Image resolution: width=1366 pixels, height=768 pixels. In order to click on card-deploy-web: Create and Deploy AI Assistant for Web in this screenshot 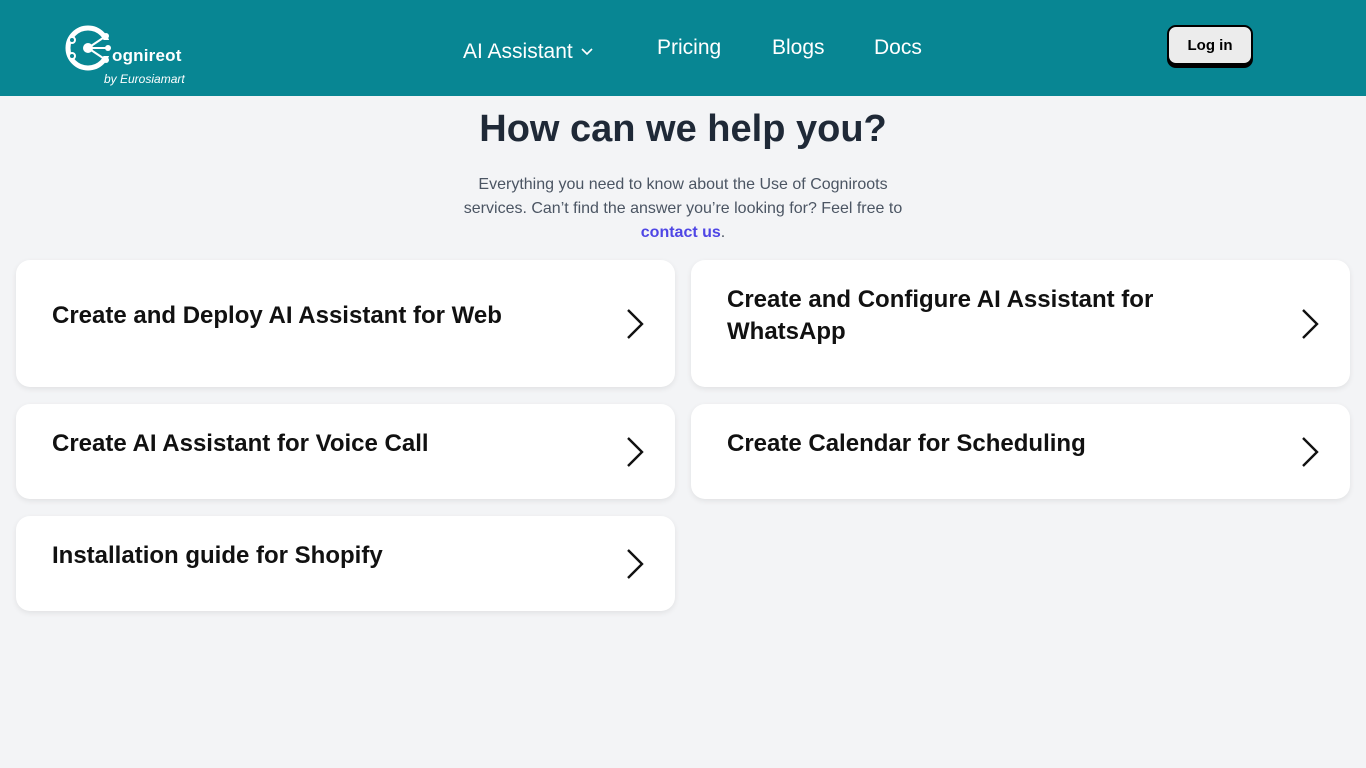, I will do `click(345, 323)`.